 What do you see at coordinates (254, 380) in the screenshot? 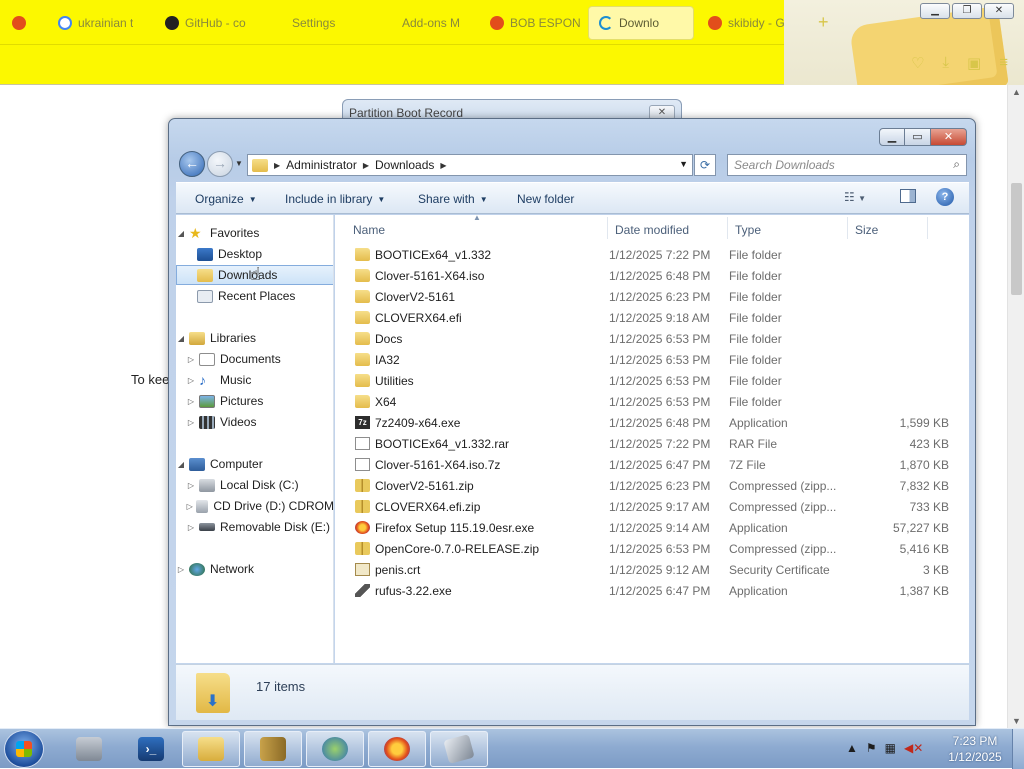
I see `nav-music: ▷ ♪ Music` at bounding box center [254, 380].